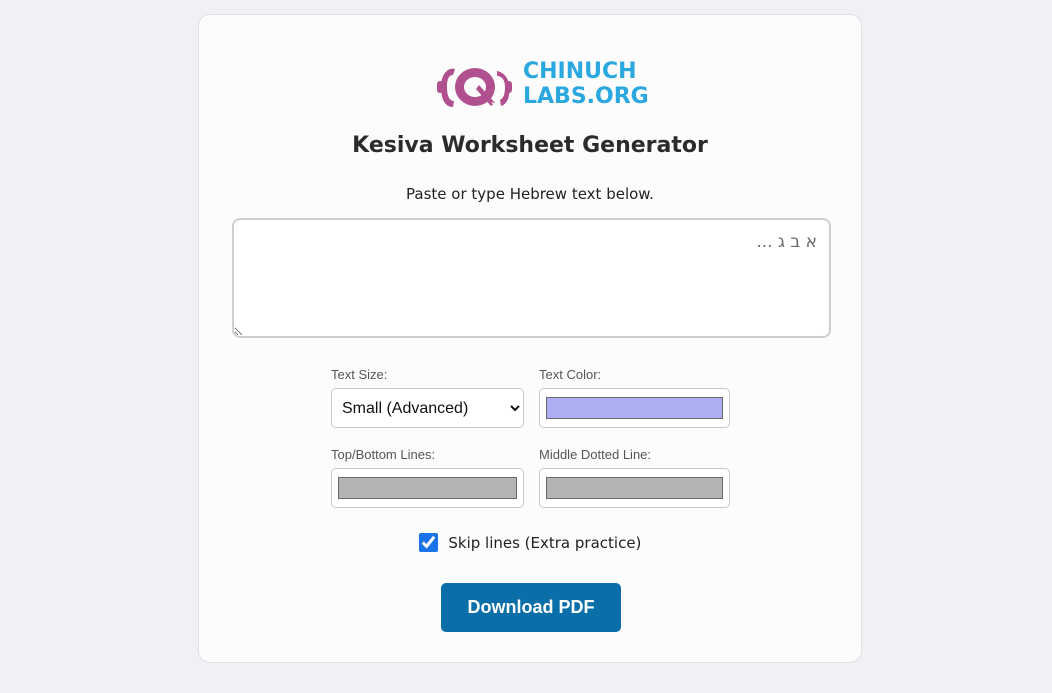 This screenshot has height=693, width=1052. I want to click on middle-dotted-line-color-picker, so click(634, 488).